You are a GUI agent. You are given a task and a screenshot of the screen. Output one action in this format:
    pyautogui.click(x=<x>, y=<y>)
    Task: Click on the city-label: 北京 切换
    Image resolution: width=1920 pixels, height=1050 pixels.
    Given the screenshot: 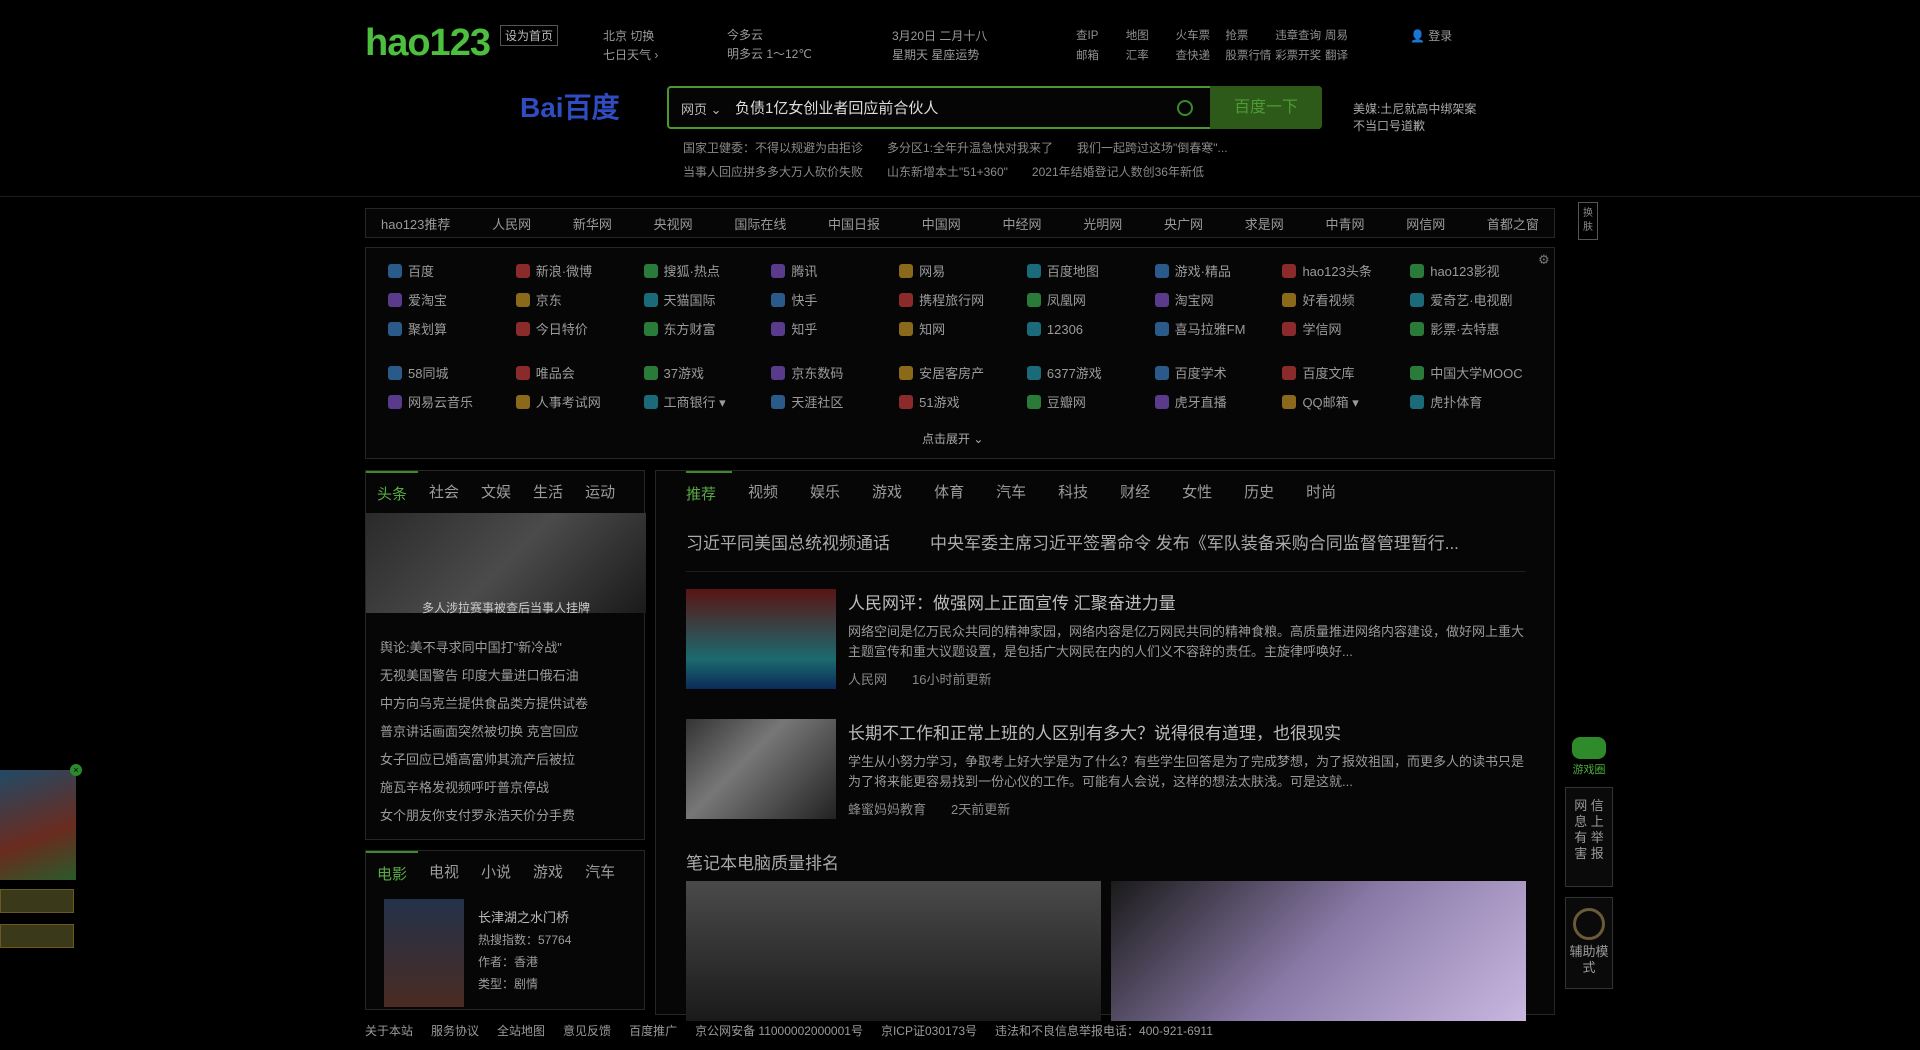 What is the action you would take?
    pyautogui.click(x=630, y=36)
    